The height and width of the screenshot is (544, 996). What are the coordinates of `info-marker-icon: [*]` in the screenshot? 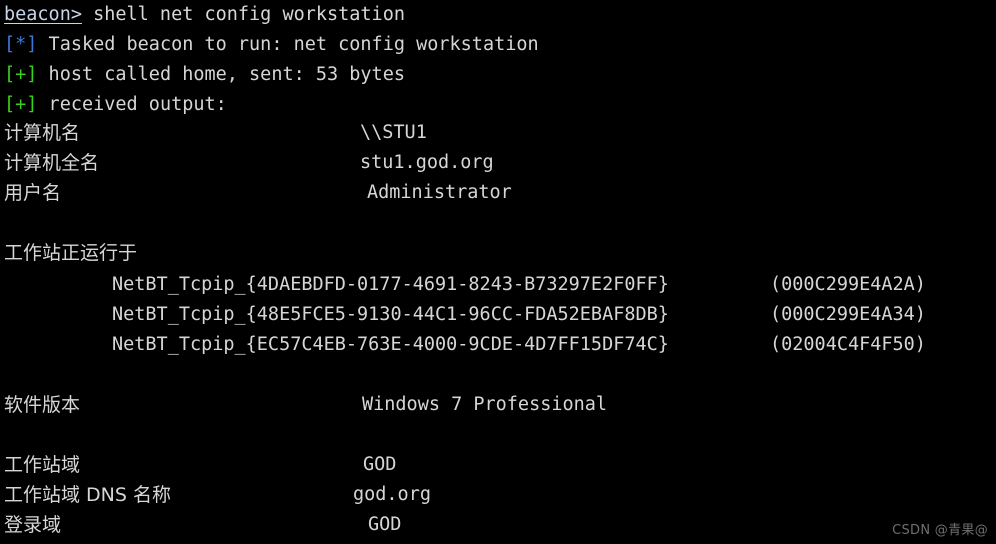 It's located at (21, 44).